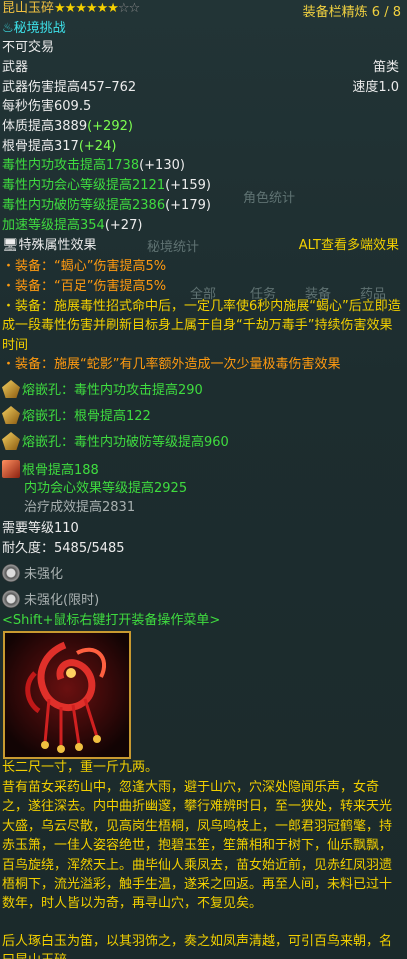 This screenshot has width=407, height=959. I want to click on enchant-line-inactive: 治疗成效提高2831, so click(80, 507).